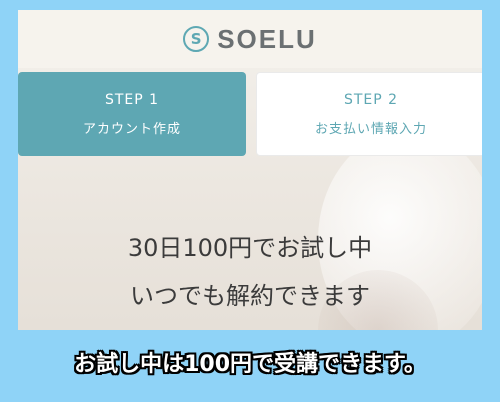  I want to click on soelu-logo: S SOELU, so click(250, 39).